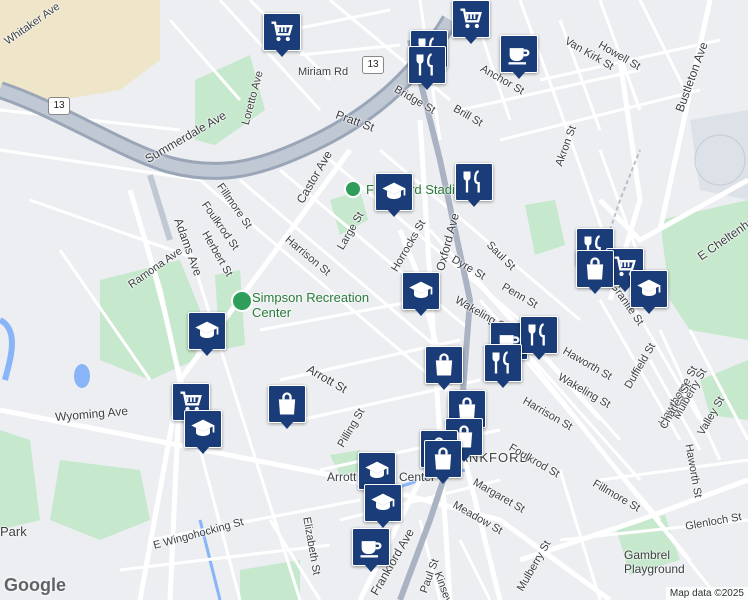 This screenshot has width=748, height=600. What do you see at coordinates (654, 562) in the screenshot?
I see `place-label: Gambrel Playground` at bounding box center [654, 562].